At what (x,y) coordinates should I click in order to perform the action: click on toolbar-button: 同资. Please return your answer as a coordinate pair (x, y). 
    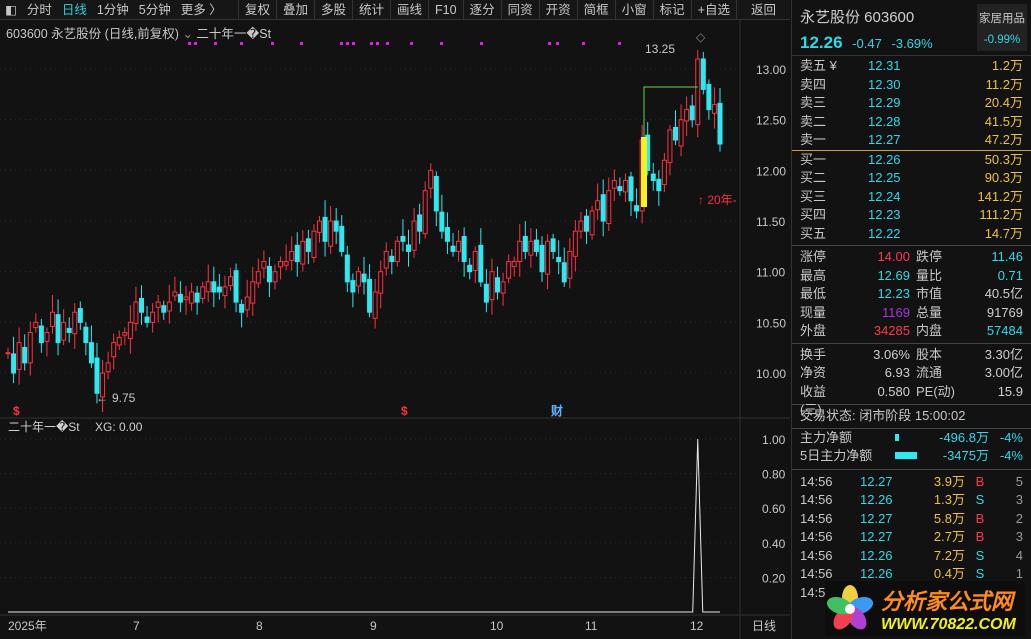
    Looking at the image, I should click on (519, 10).